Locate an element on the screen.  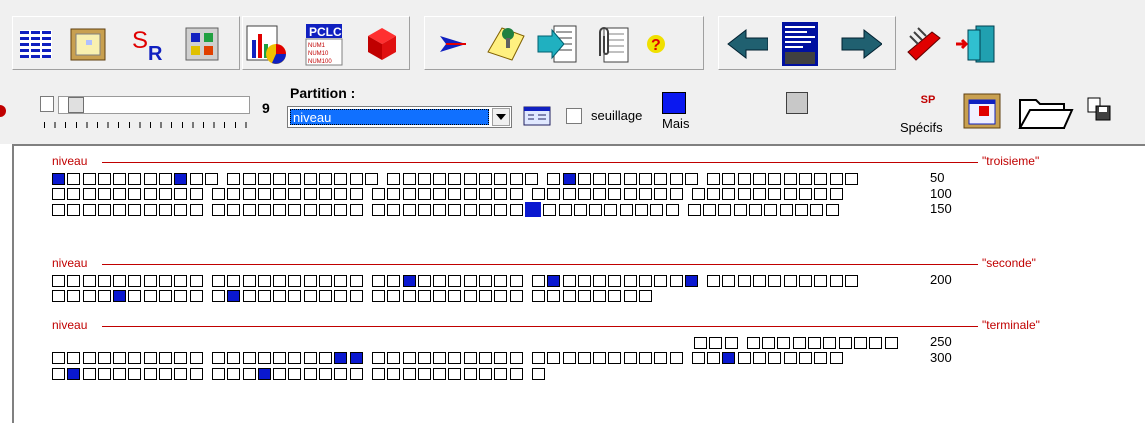
slider-checkbox is located at coordinates (47, 104).